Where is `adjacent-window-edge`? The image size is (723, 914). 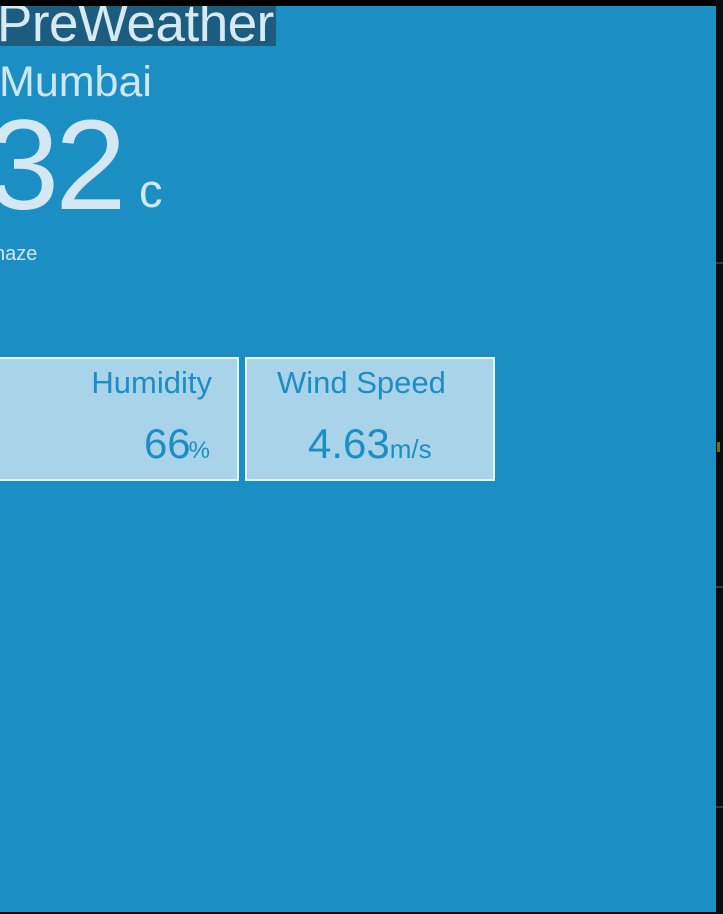
adjacent-window-edge is located at coordinates (719, 457).